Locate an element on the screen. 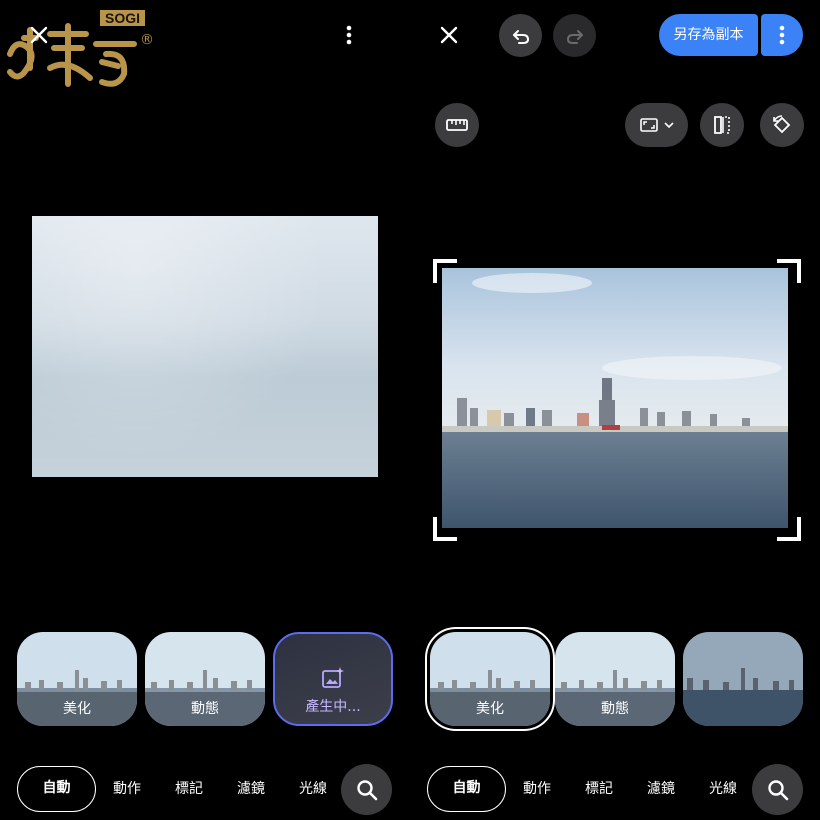  sparkle-image-icon is located at coordinates (333, 677).